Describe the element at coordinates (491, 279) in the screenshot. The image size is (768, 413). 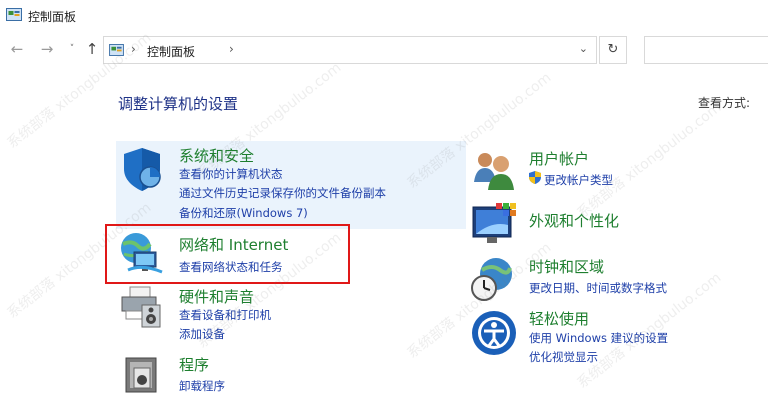
I see `clock-globe-icon` at that location.